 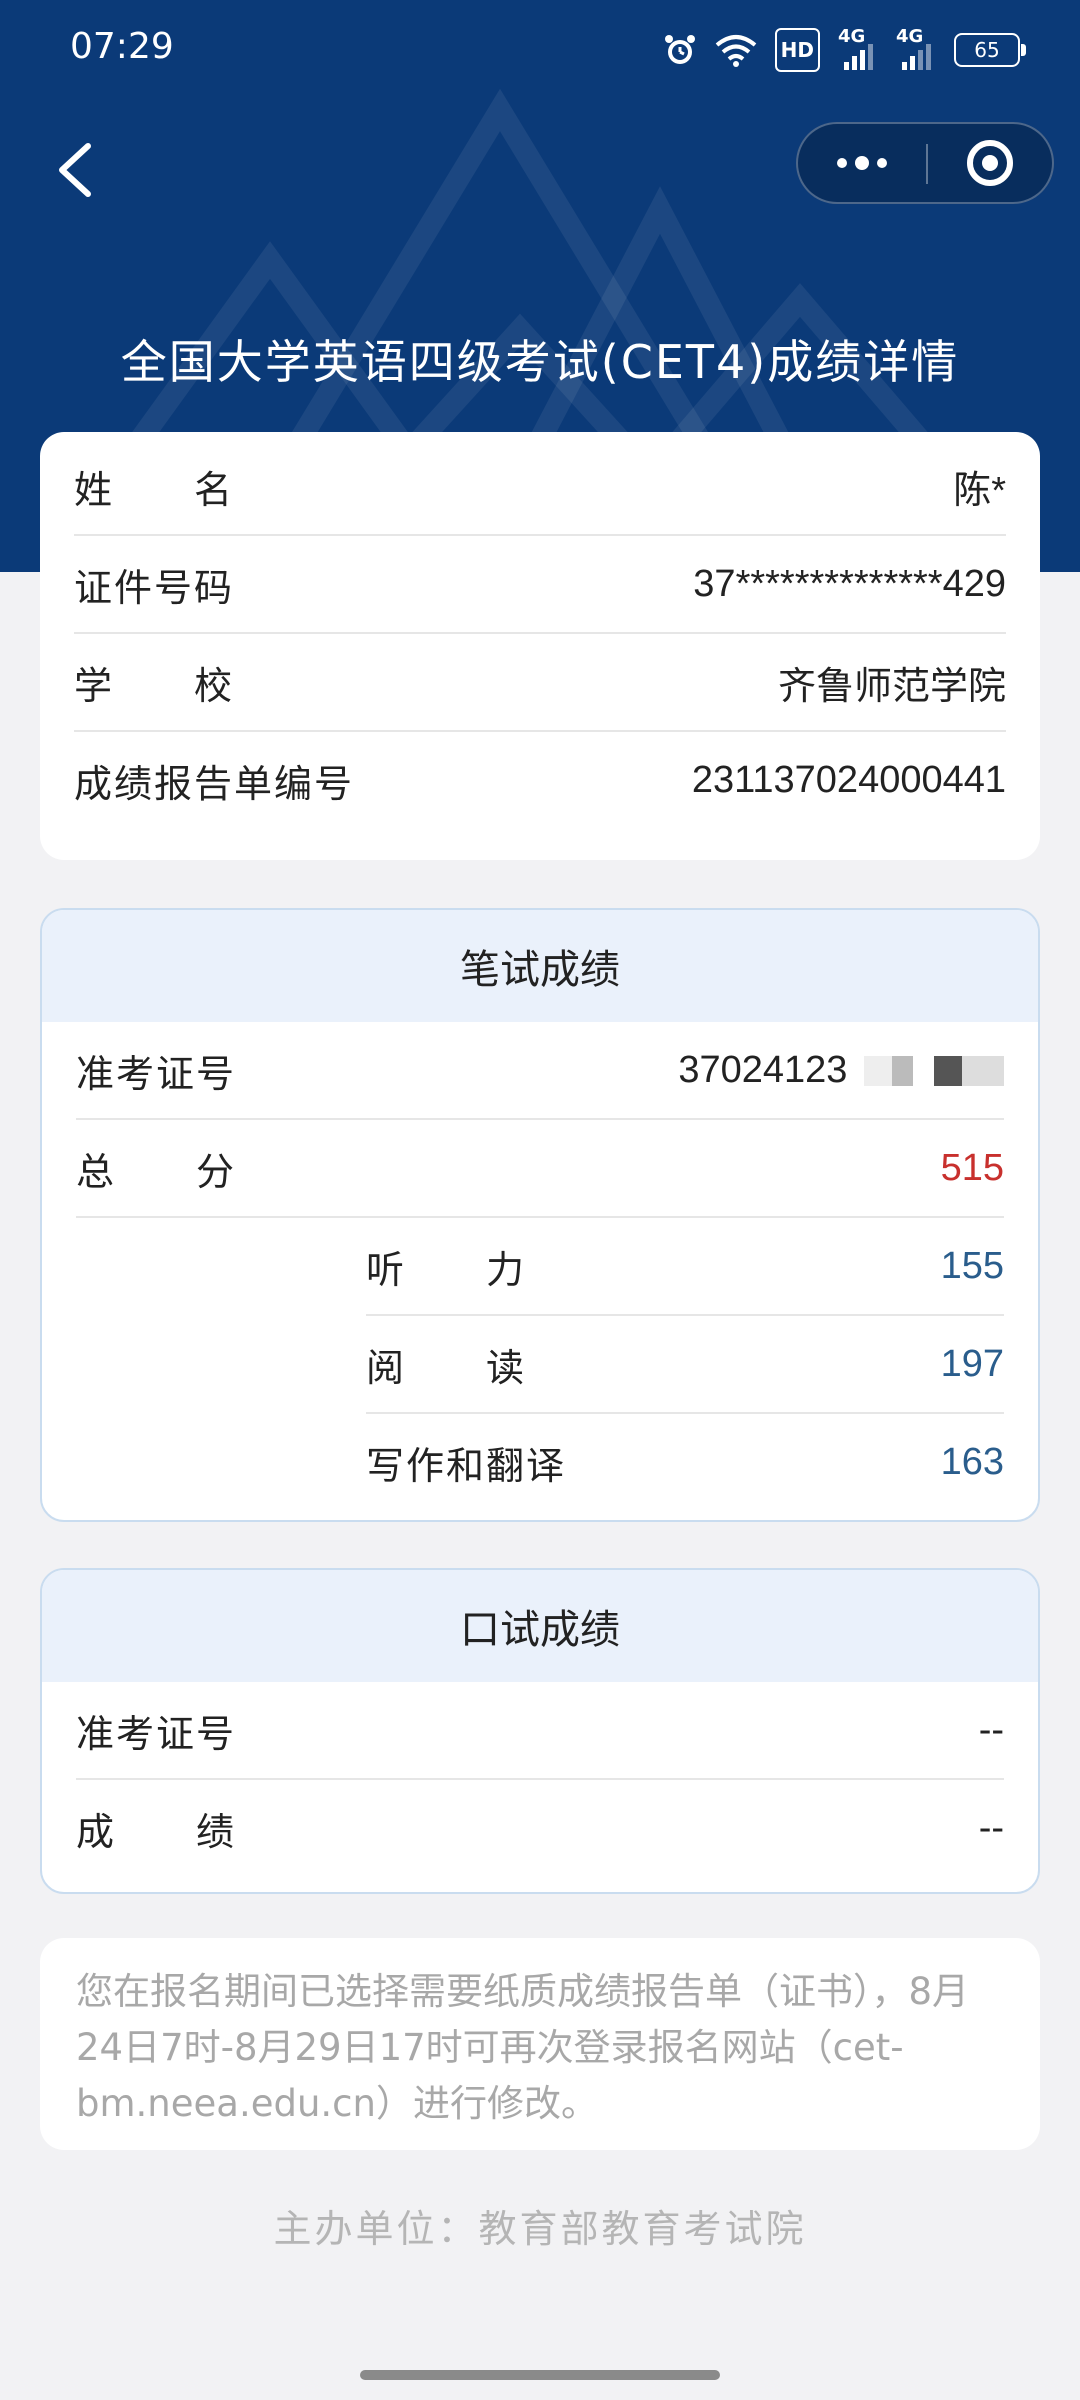 I want to click on written-ticket-value-wrap: 37024123, so click(x=841, y=1070).